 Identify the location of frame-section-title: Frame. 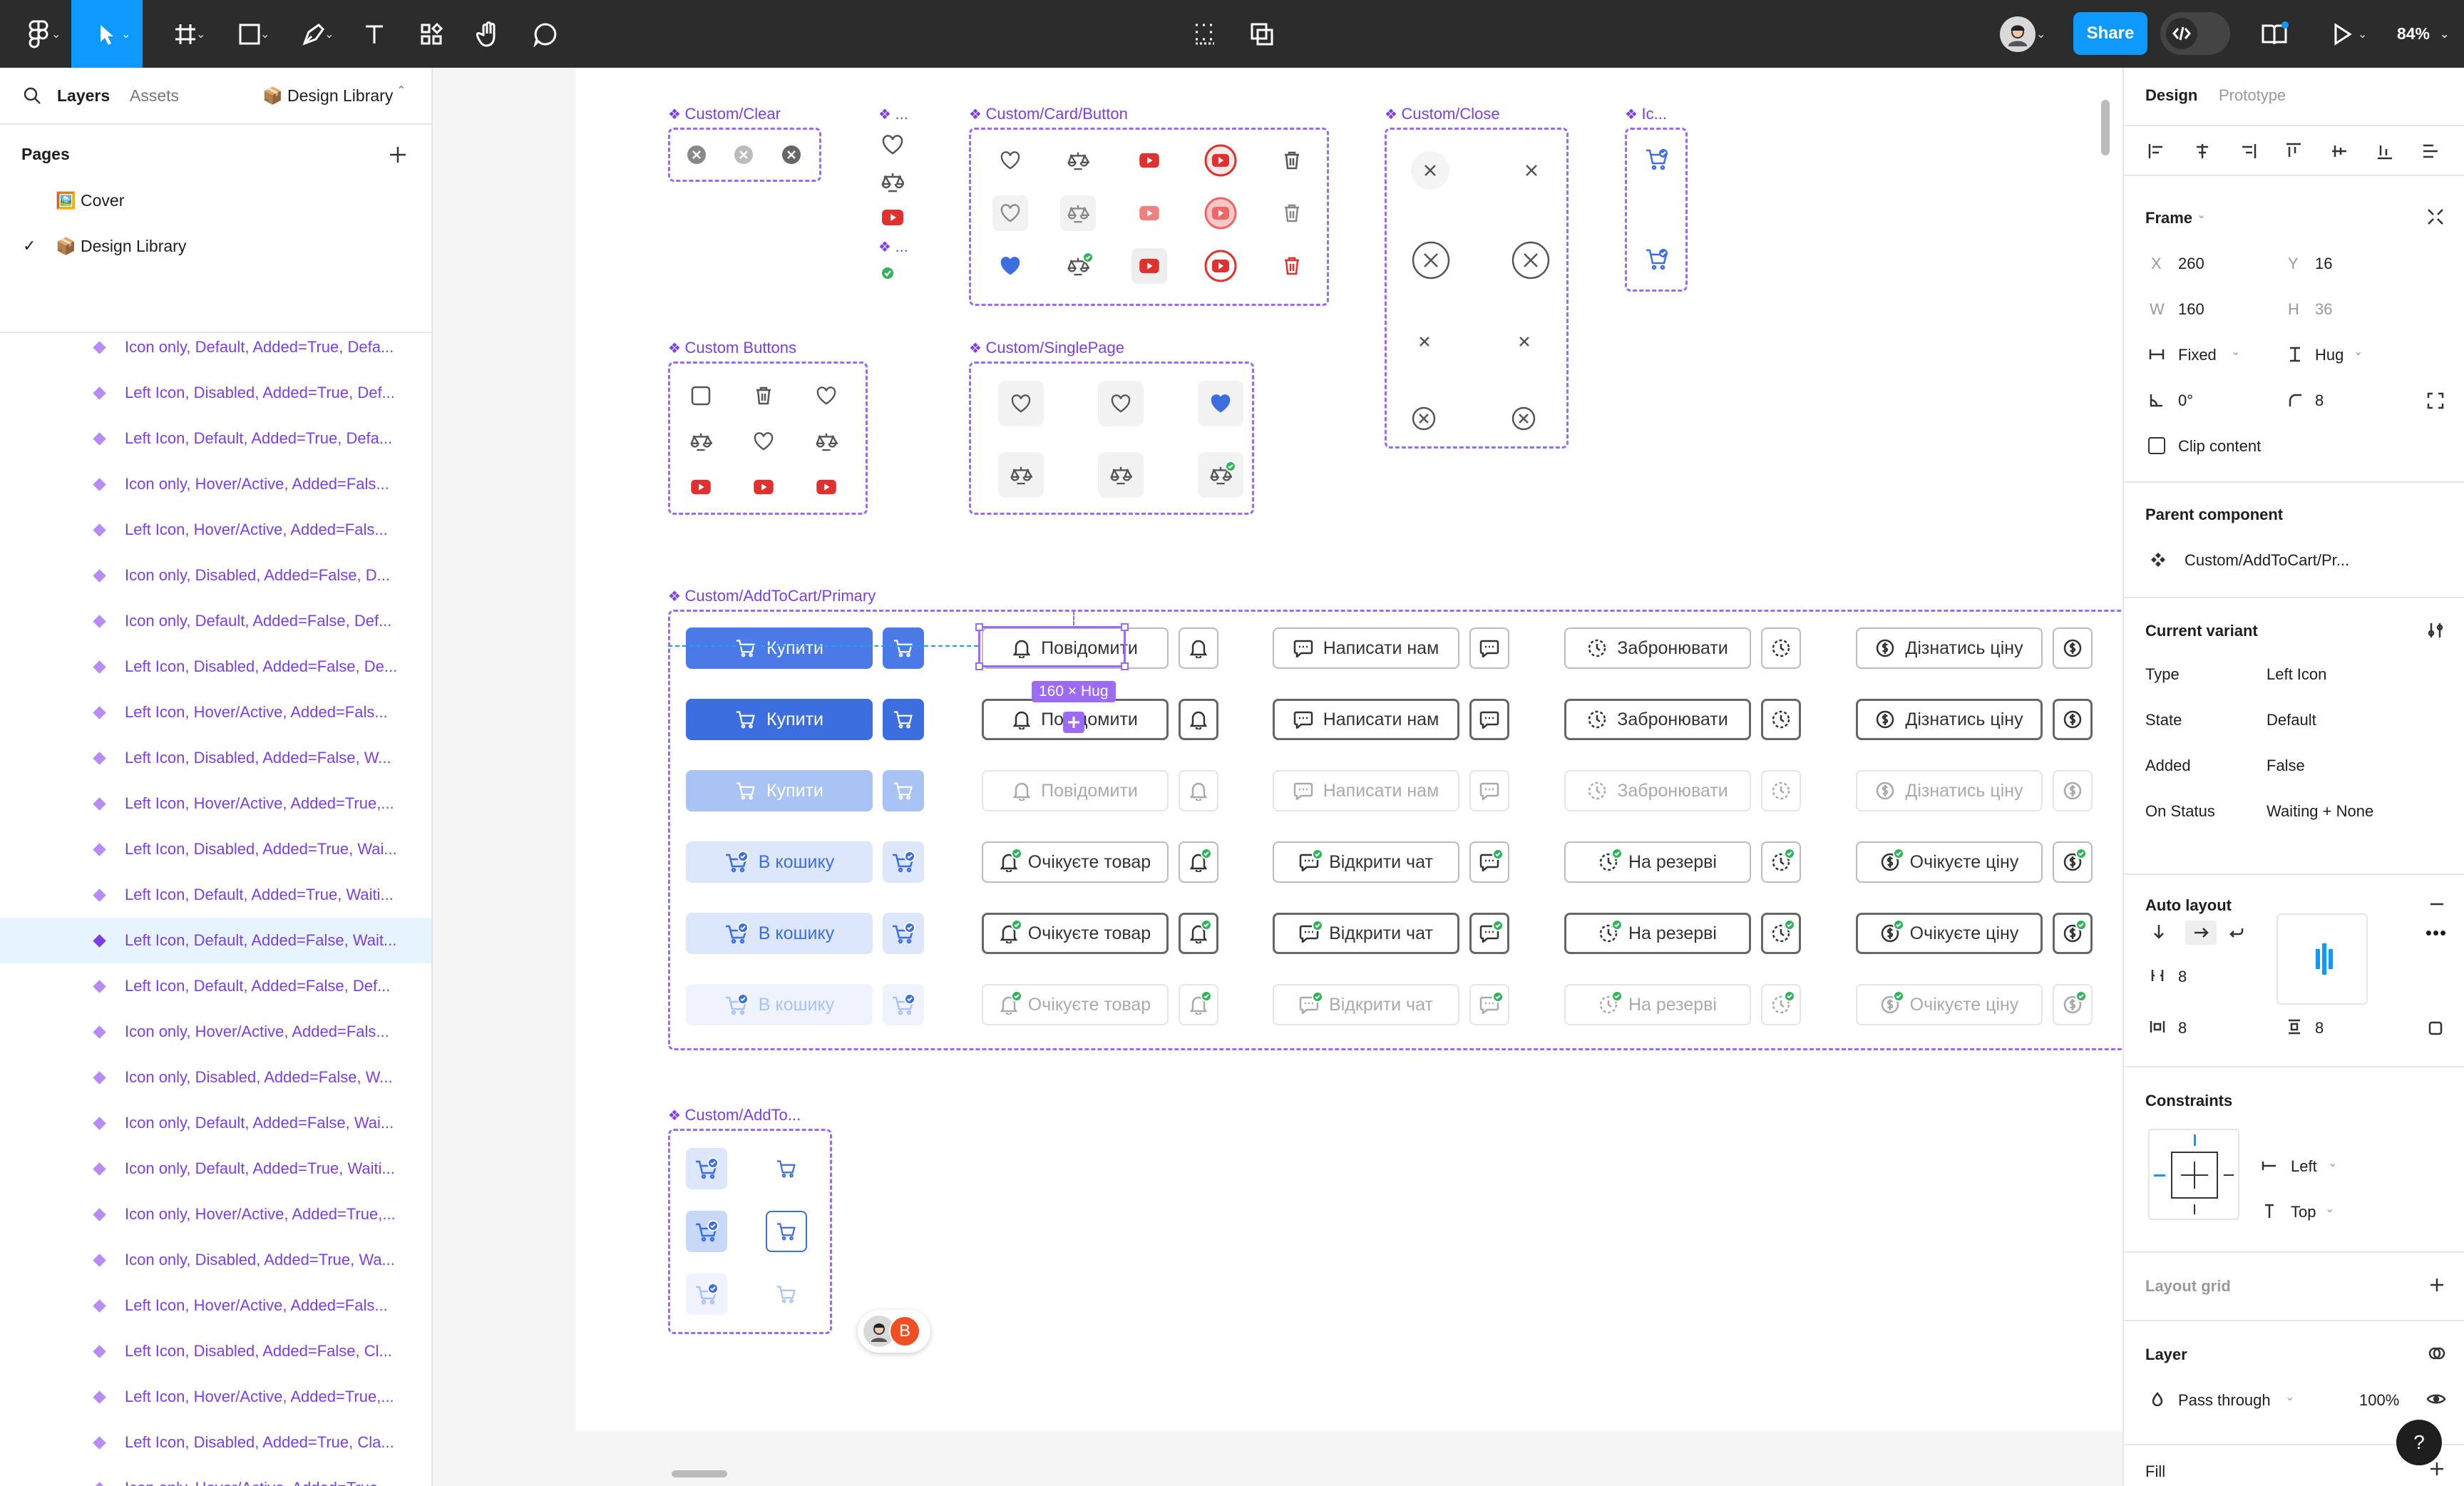
(2168, 218).